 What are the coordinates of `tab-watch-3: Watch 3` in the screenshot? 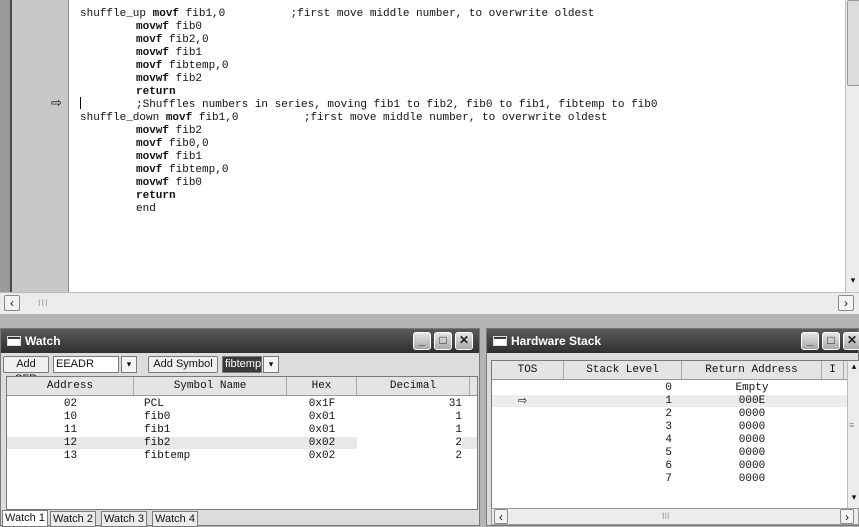 It's located at (124, 519).